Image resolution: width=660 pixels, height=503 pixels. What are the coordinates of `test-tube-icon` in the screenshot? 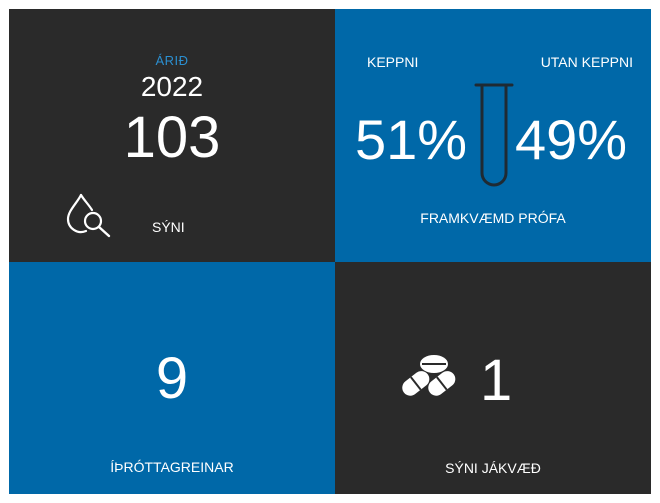 It's located at (494, 135).